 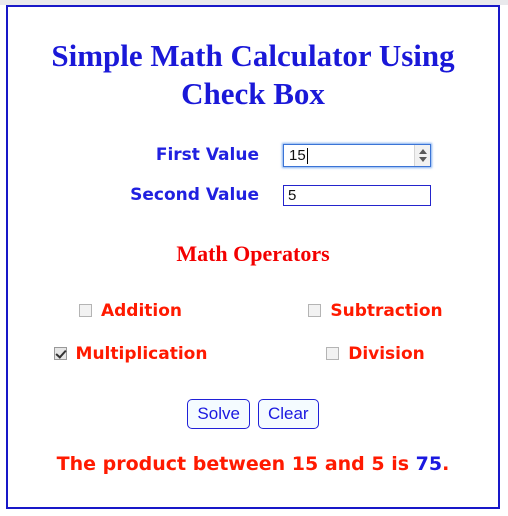 I want to click on checkbox-multiplication: Multiplication, so click(x=130, y=354).